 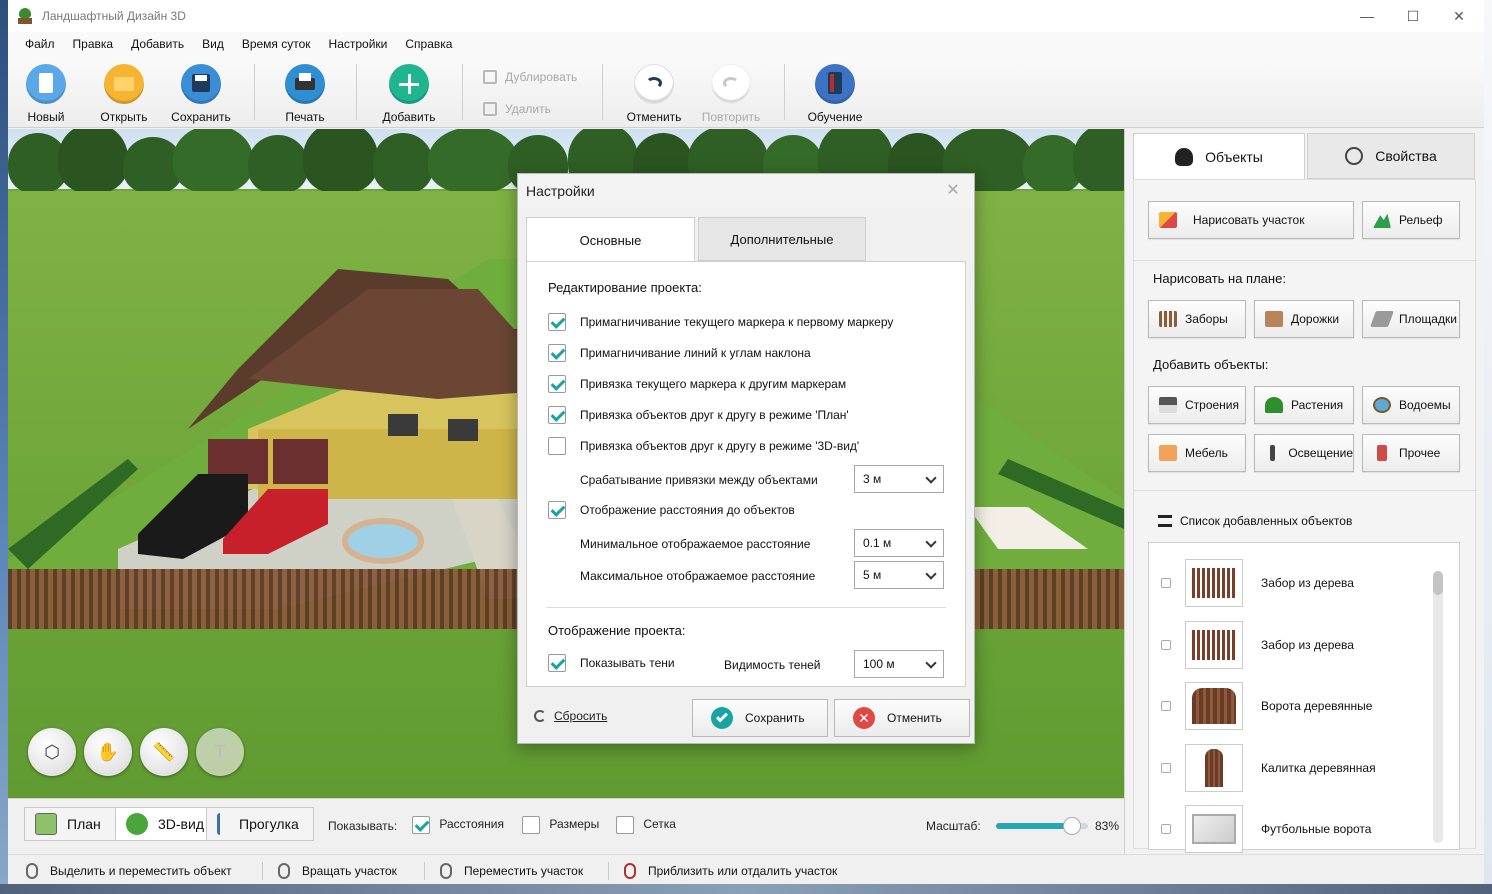 I want to click on distances-option: Расстояния, so click(x=458, y=825).